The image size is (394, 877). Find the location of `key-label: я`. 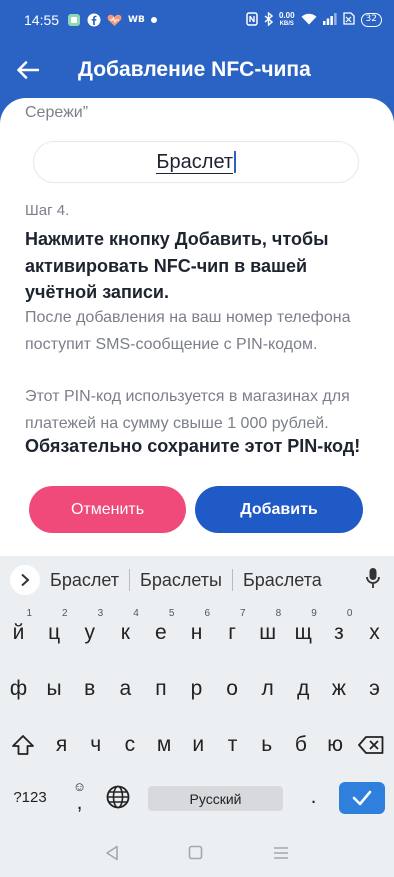

key-label: я is located at coordinates (61, 744).